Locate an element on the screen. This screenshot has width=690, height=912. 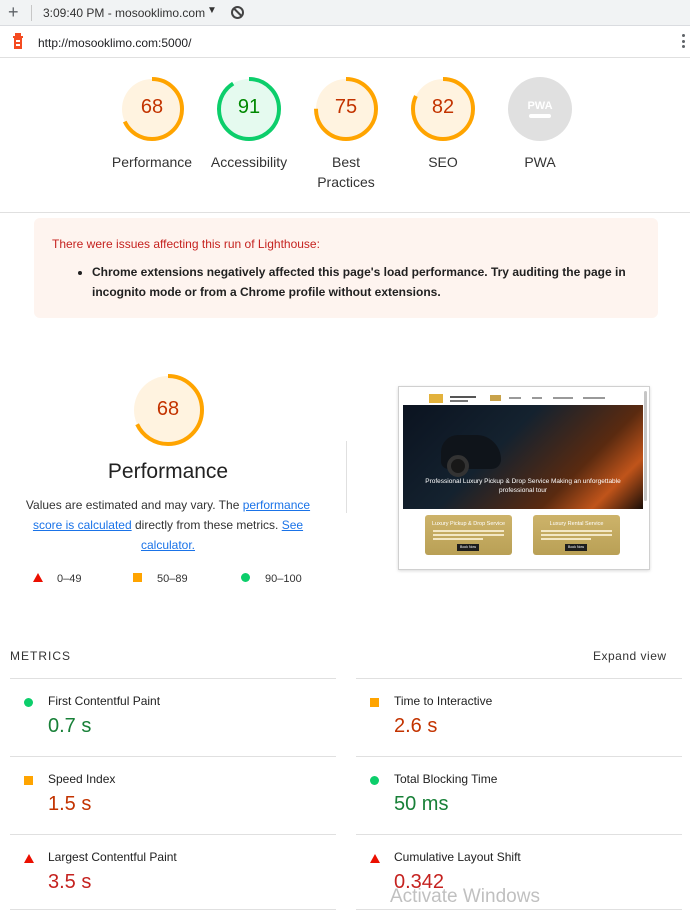
metric-name: Time to Interactive is located at coordinates (443, 701).